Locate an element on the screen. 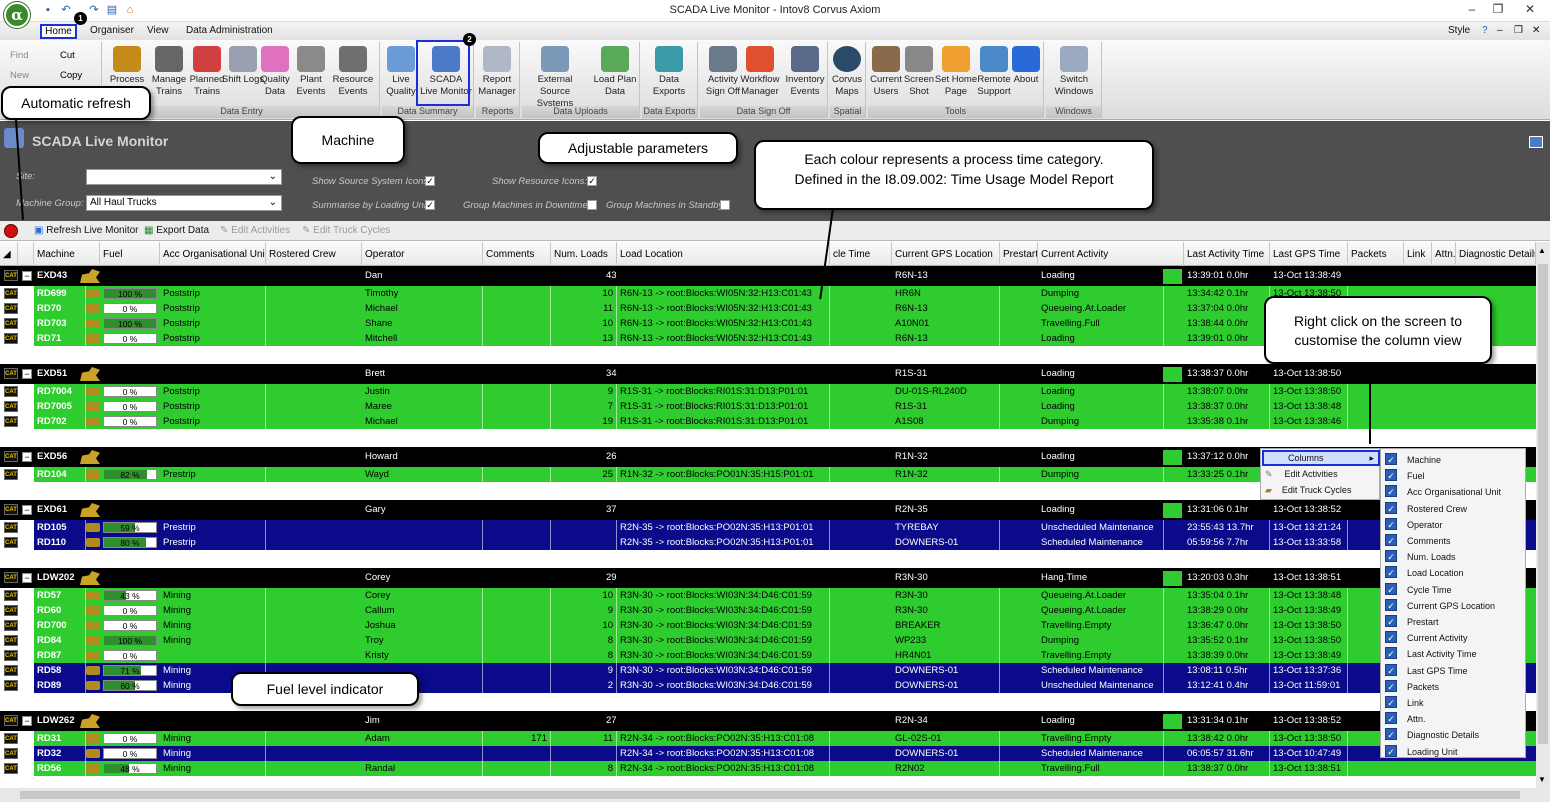  column-toggle-item: ✓ Diagnostic Details is located at coordinates (1454, 735).